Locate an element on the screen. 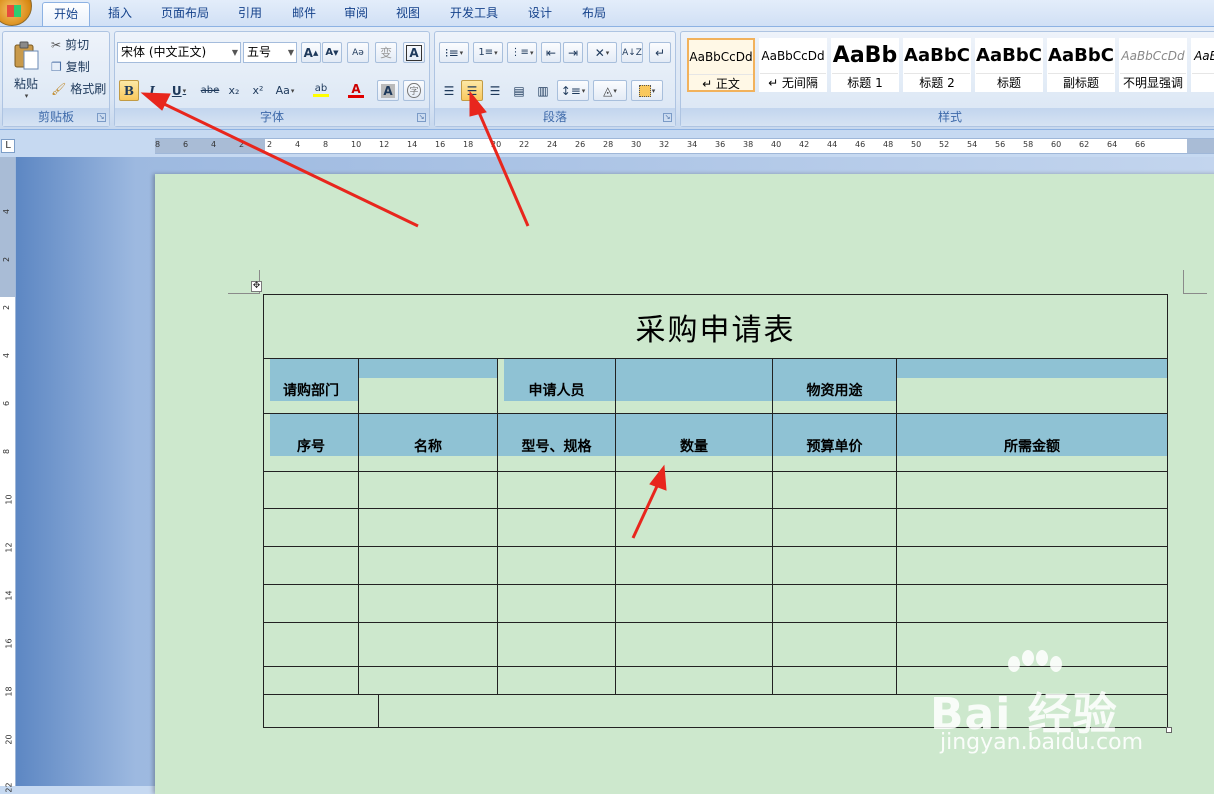 Image resolution: width=1214 pixels, height=794 pixels. style-subtitle: AaBbC 副标题 is located at coordinates (1081, 65).